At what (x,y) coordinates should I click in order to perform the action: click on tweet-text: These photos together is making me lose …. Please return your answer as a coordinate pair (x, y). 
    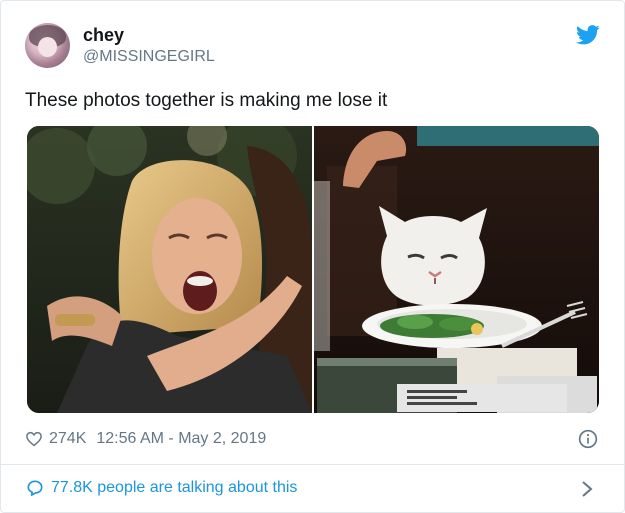
    Looking at the image, I should click on (206, 100).